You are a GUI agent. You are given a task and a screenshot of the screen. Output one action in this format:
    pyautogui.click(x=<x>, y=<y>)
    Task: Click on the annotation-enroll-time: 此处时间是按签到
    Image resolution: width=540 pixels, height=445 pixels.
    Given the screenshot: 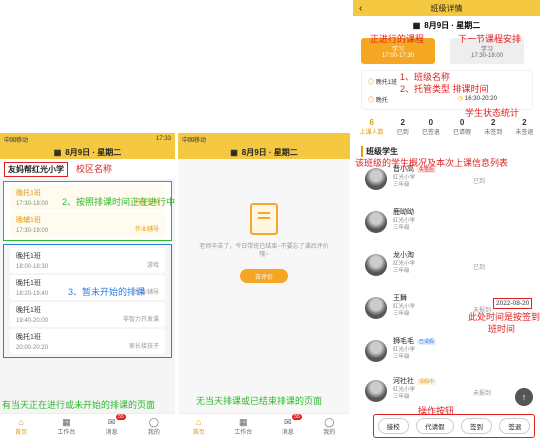 What is the action you would take?
    pyautogui.click(x=504, y=317)
    